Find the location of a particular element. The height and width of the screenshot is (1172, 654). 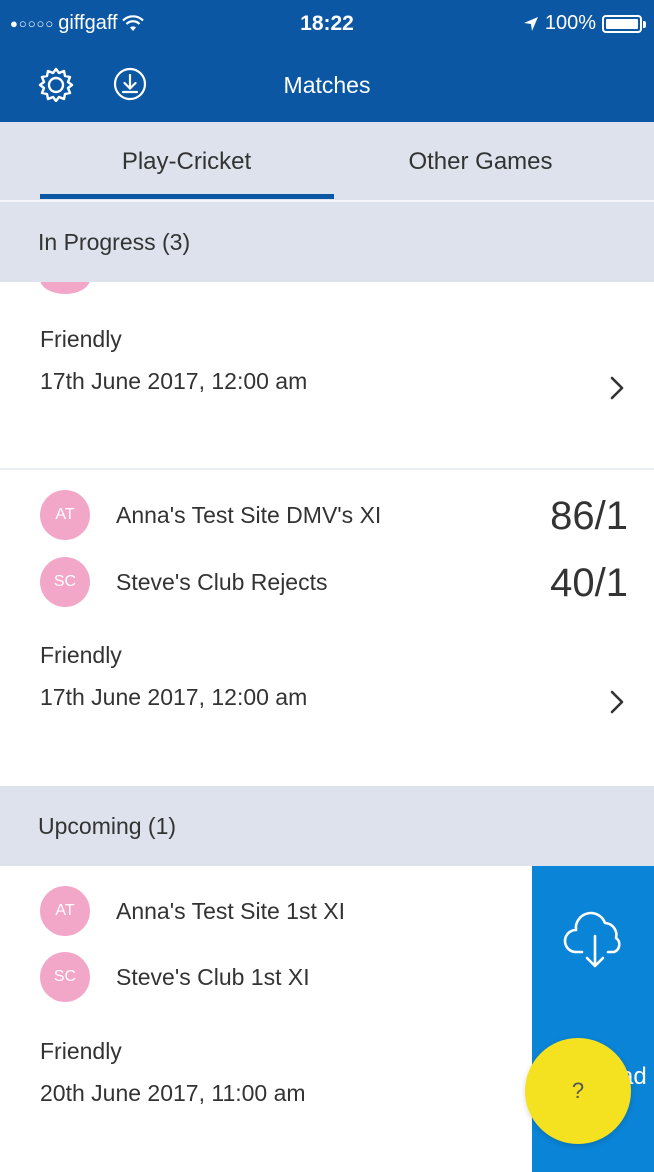

tab-other-games: Other Games is located at coordinates (480, 162).